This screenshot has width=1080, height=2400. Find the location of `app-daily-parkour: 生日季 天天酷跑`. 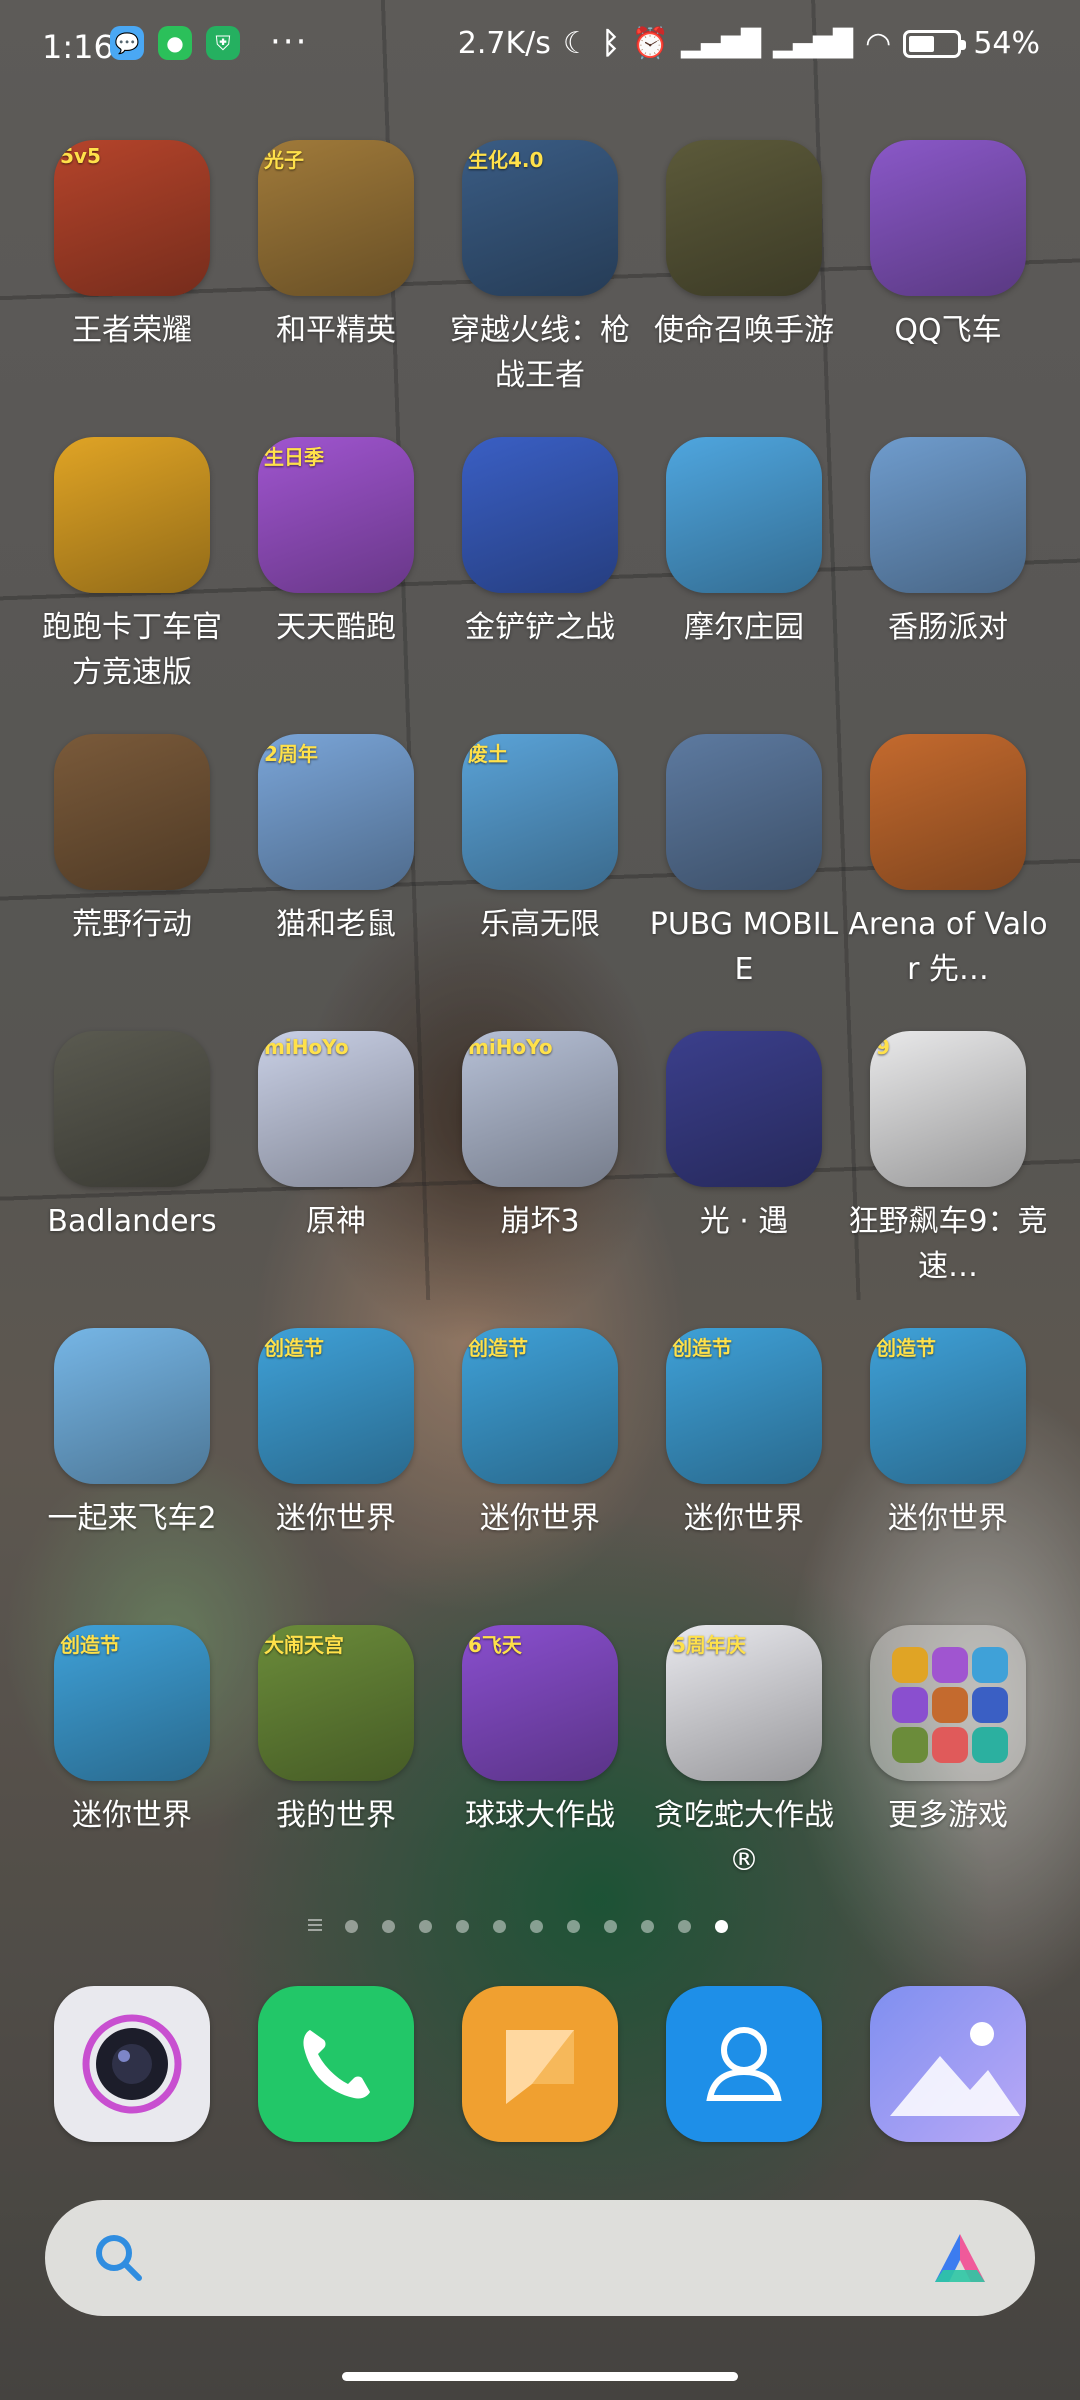

app-daily-parkour: 生日季 天天酷跑 is located at coordinates (336, 543).